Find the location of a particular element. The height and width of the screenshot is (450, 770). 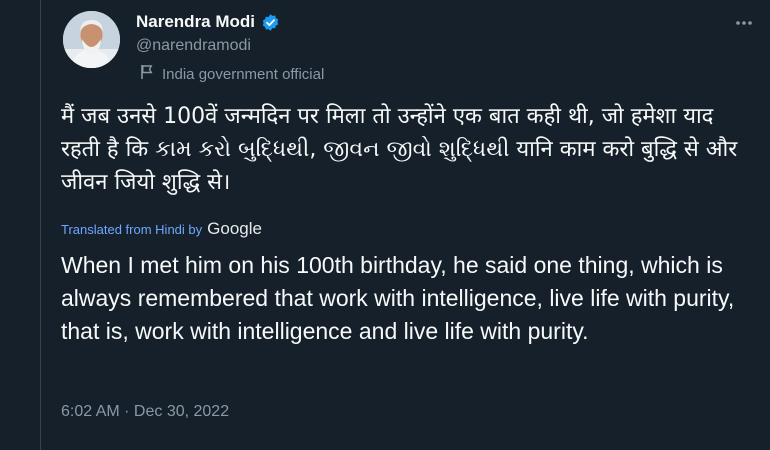

user-handle: @narendramodi is located at coordinates (193, 46).